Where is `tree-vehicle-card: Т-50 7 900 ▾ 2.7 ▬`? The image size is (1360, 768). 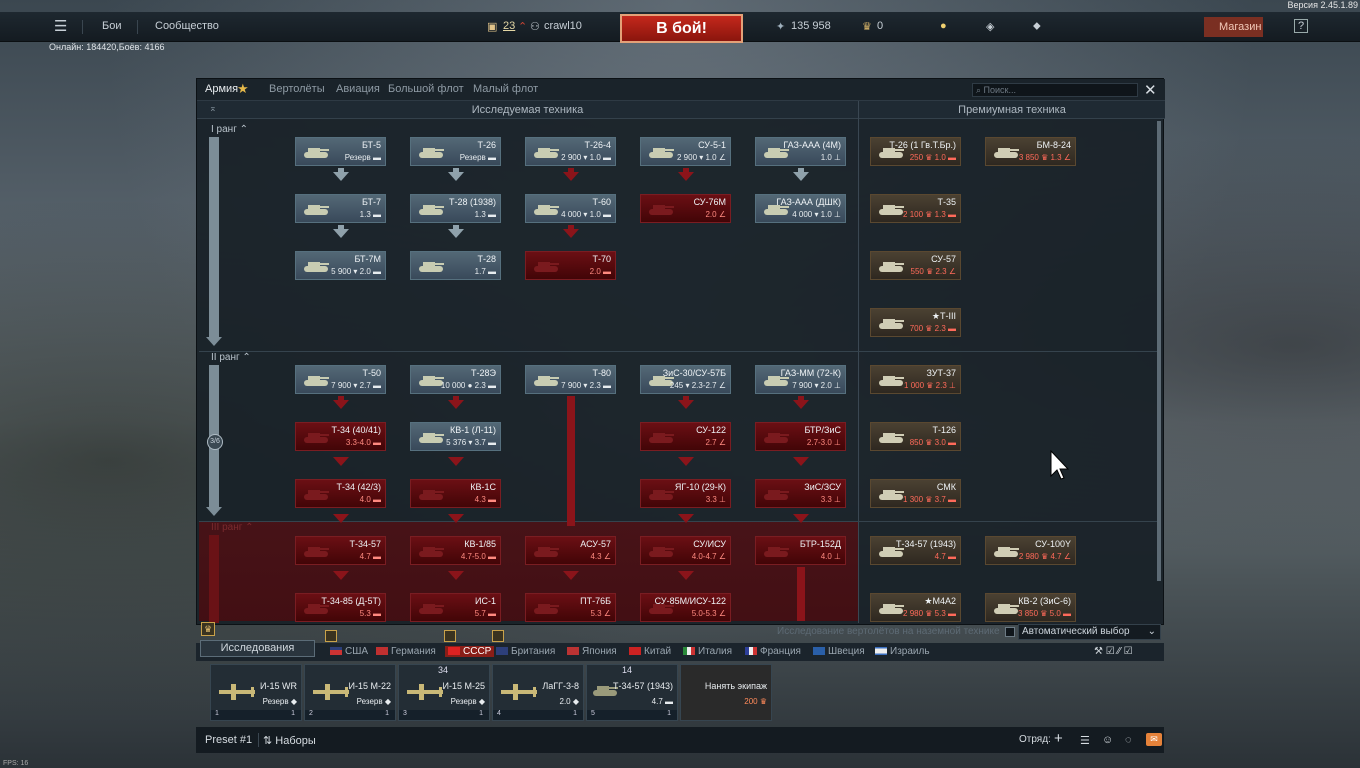 tree-vehicle-card: Т-50 7 900 ▾ 2.7 ▬ is located at coordinates (340, 379).